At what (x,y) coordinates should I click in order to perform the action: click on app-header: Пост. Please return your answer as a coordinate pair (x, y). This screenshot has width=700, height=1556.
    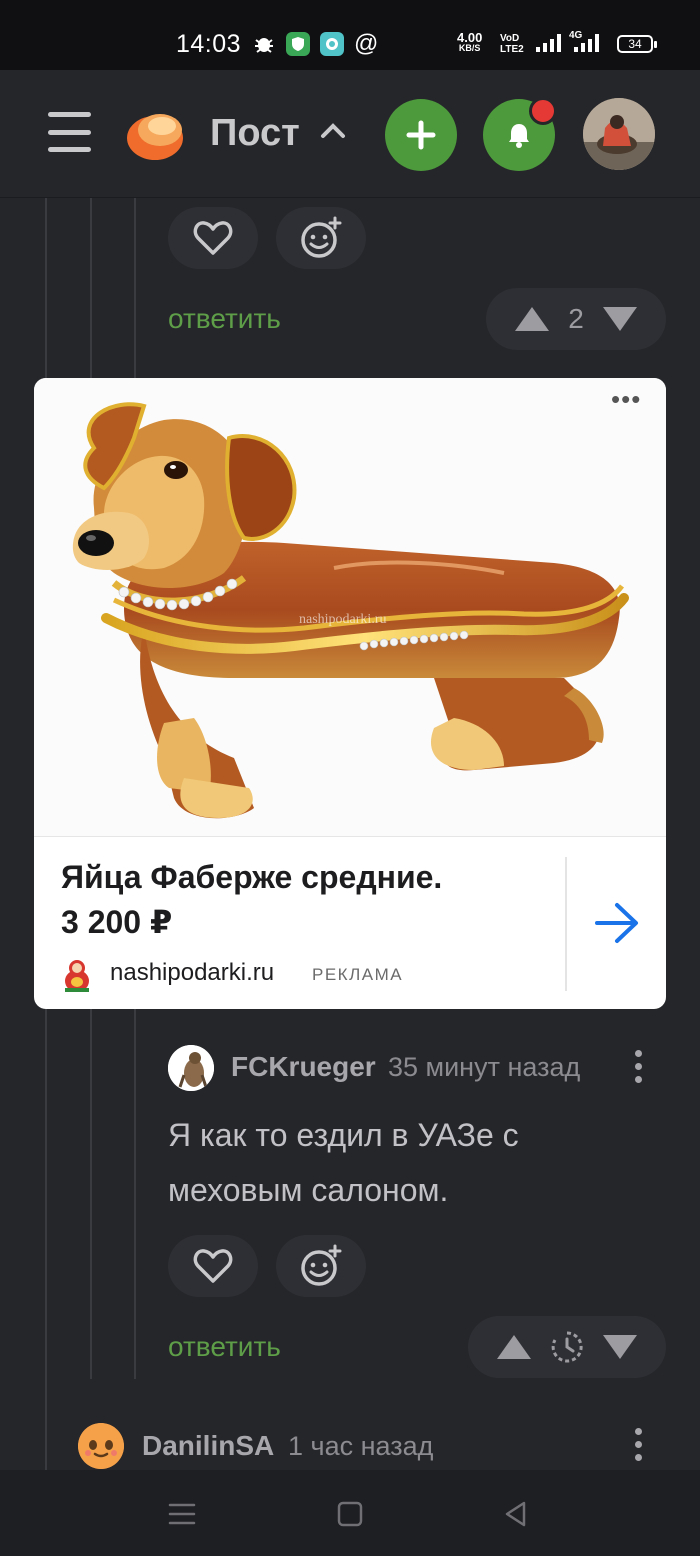
    Looking at the image, I should click on (350, 134).